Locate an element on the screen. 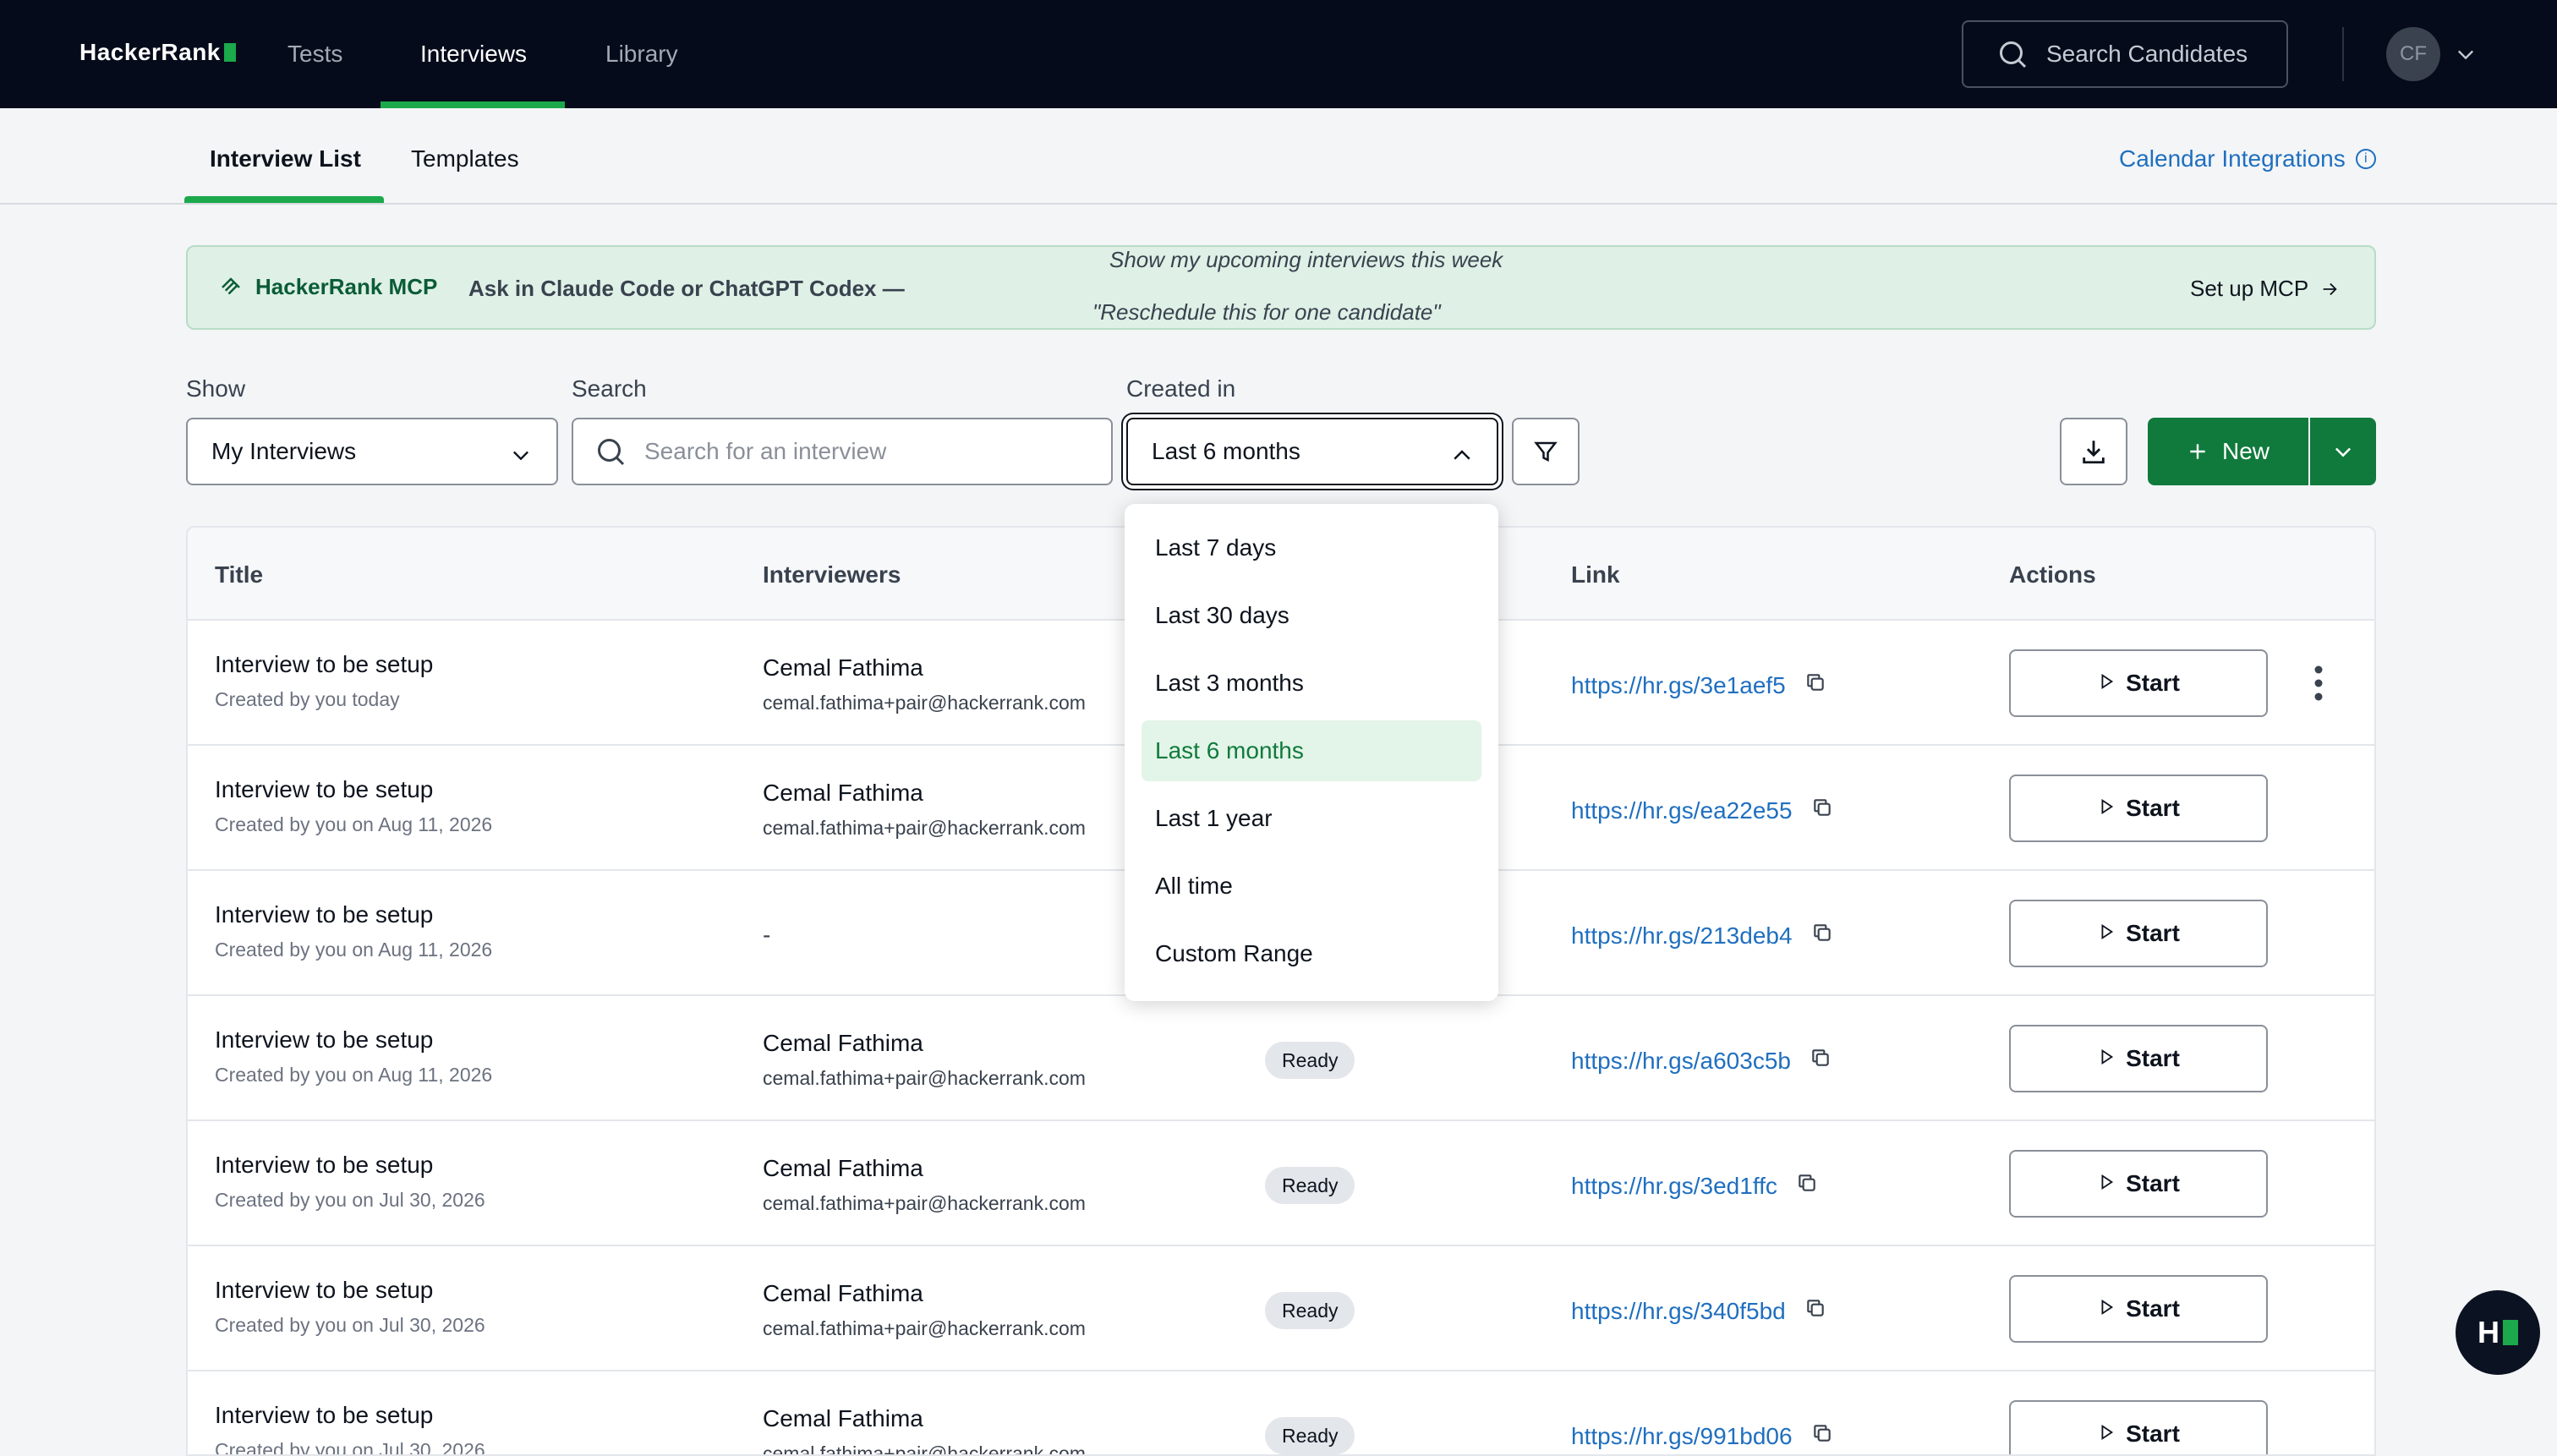  created-in-select: Last 6 months is located at coordinates (1312, 451).